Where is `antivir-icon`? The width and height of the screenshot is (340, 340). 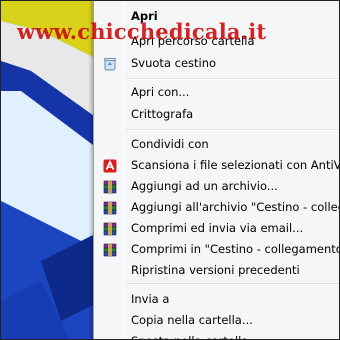
antivir-icon is located at coordinates (110, 165).